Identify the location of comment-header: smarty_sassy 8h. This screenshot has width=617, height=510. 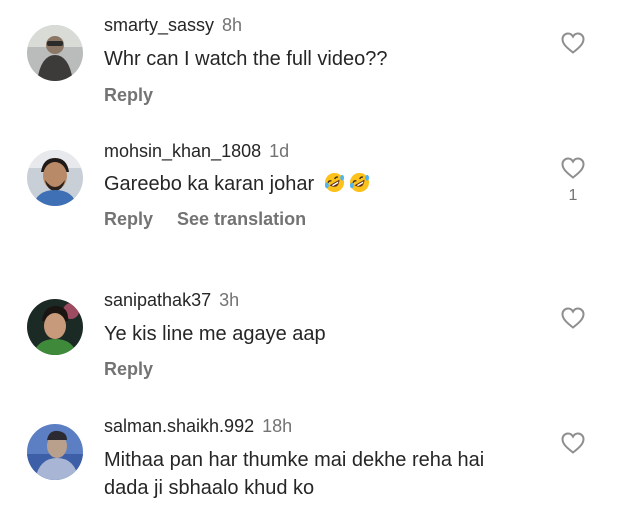
(173, 25).